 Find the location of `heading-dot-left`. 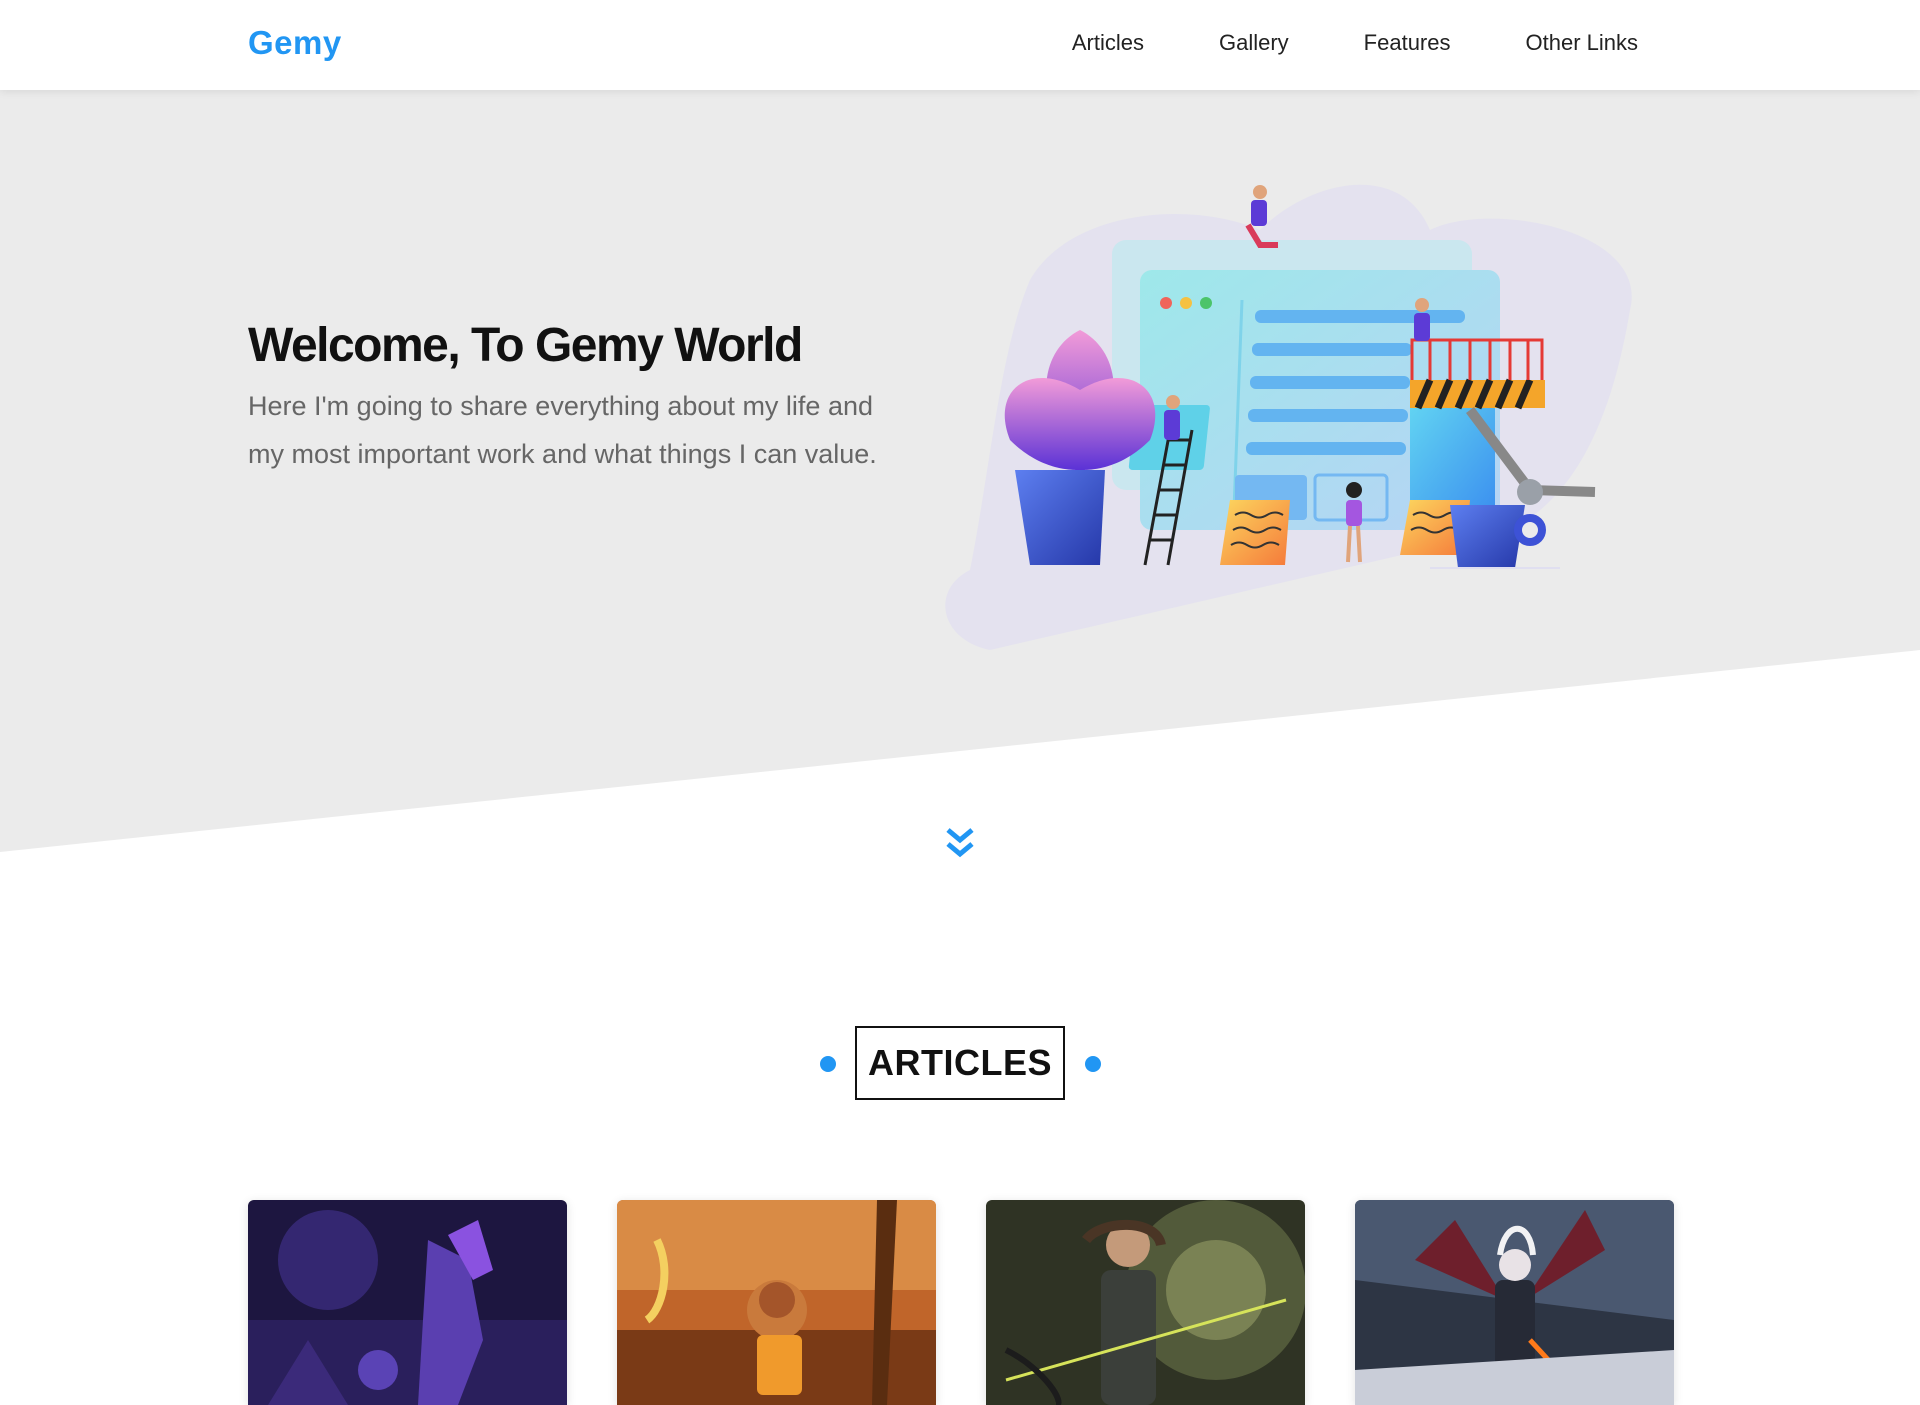

heading-dot-left is located at coordinates (828, 1064).